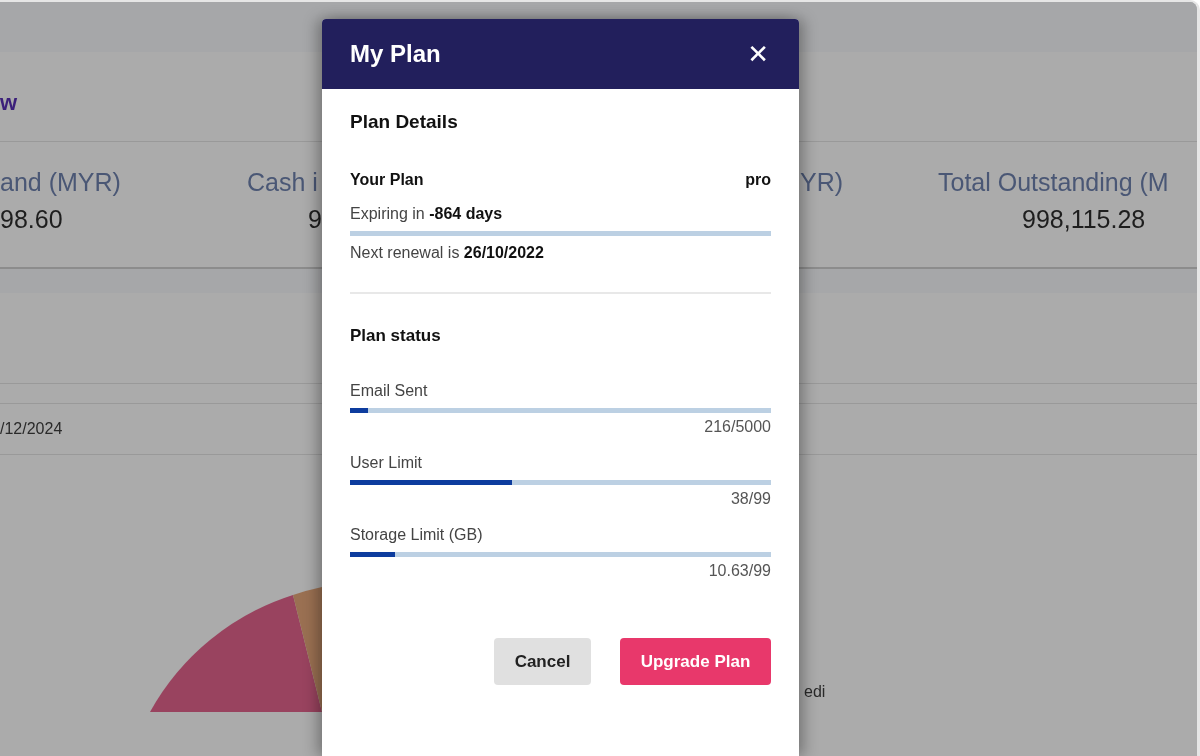 Image resolution: width=1200 pixels, height=756 pixels. I want to click on meter-label: Email Sent, so click(389, 391).